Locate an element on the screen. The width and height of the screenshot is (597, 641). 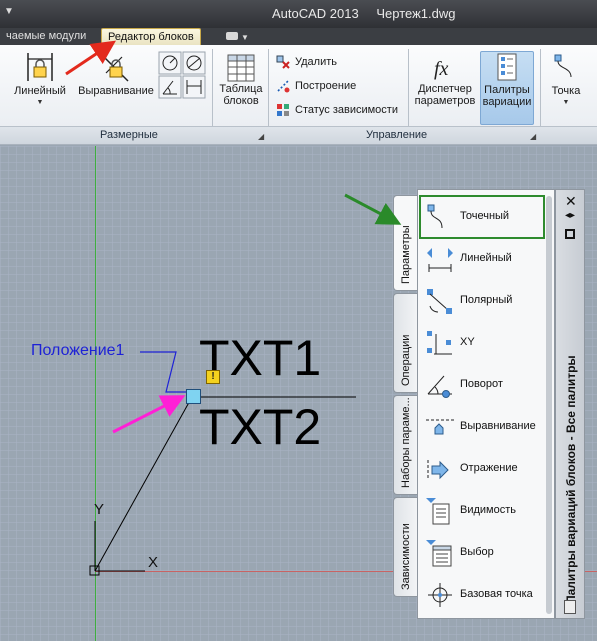
linear-param-icon is located at coordinates (440, 260).